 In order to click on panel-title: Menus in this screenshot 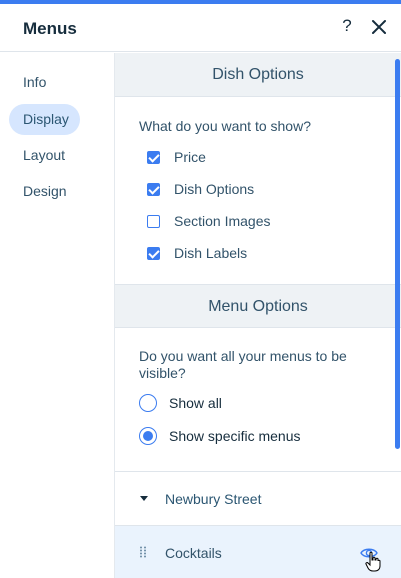, I will do `click(50, 28)`.